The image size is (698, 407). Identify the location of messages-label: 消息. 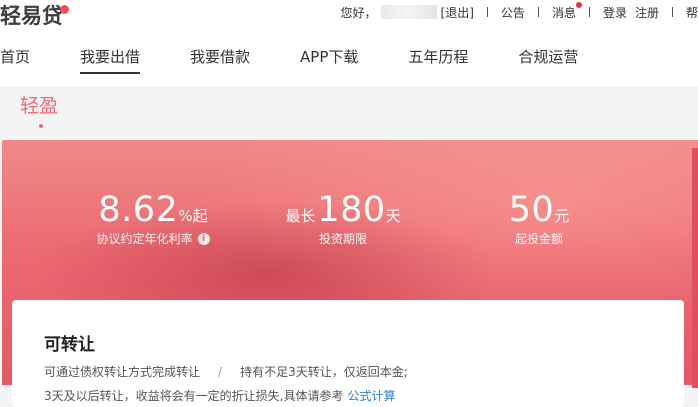
(563, 12).